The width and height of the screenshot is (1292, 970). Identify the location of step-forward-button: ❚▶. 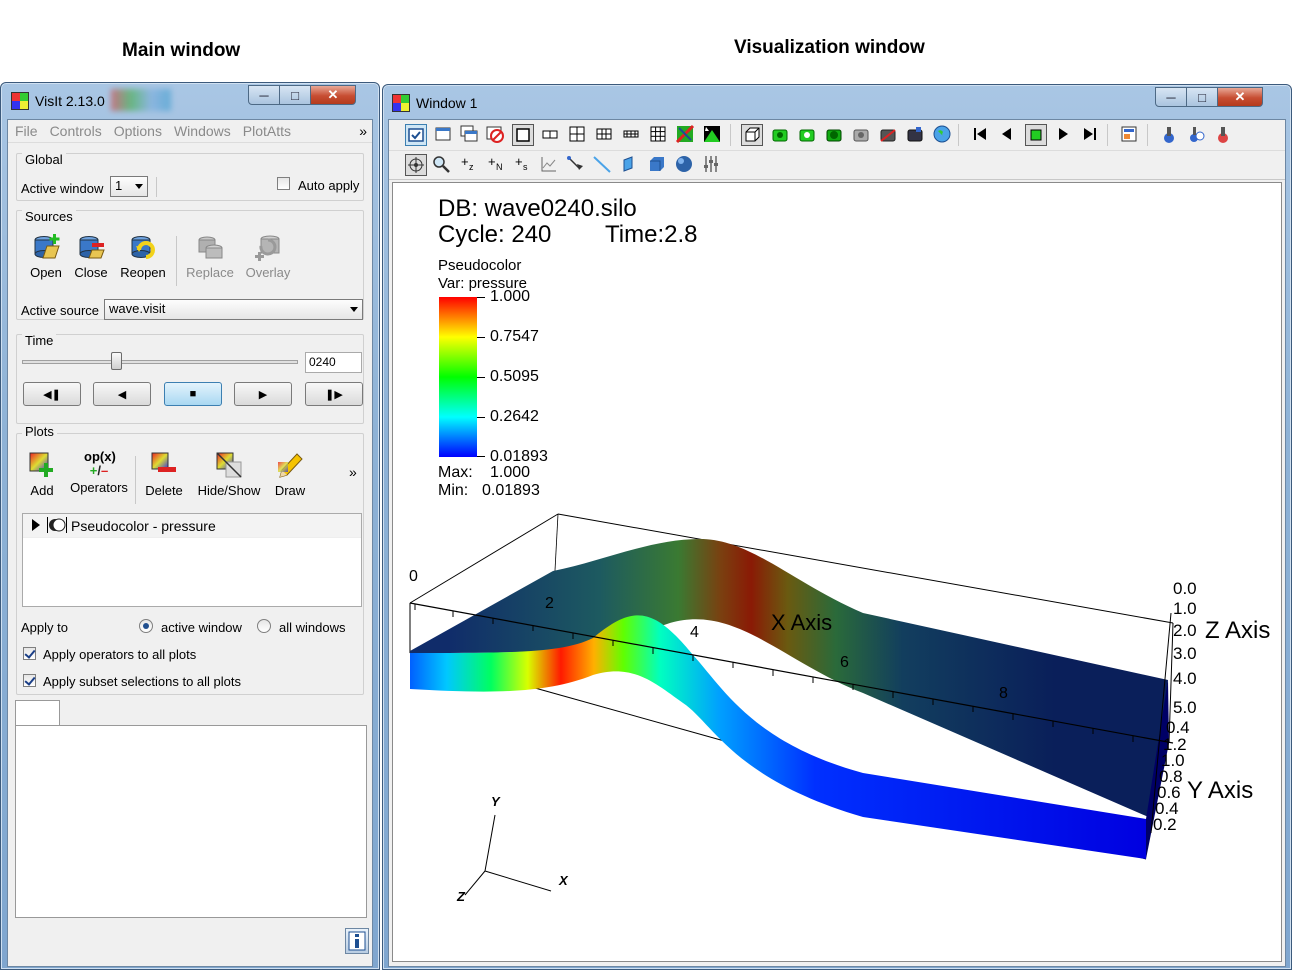
(334, 394).